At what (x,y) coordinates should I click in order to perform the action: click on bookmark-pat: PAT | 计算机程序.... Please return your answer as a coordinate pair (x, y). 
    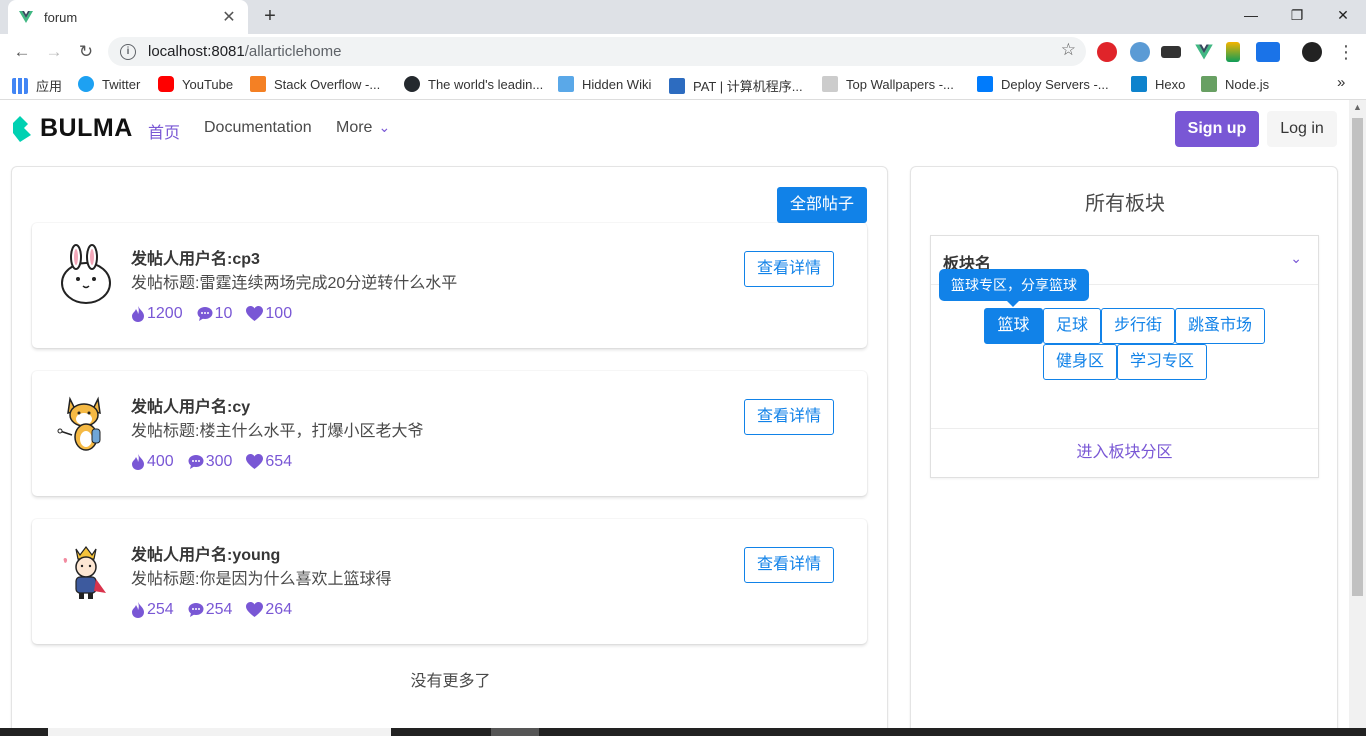
    Looking at the image, I should click on (736, 85).